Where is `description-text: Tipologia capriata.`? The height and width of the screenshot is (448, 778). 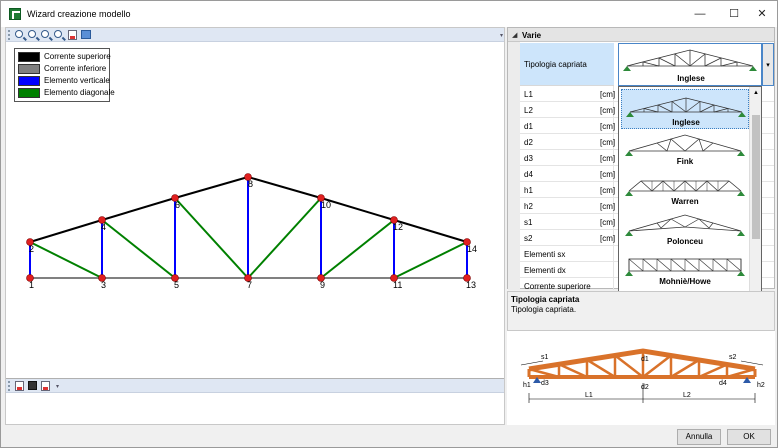
description-text: Tipologia capriata. is located at coordinates (544, 309).